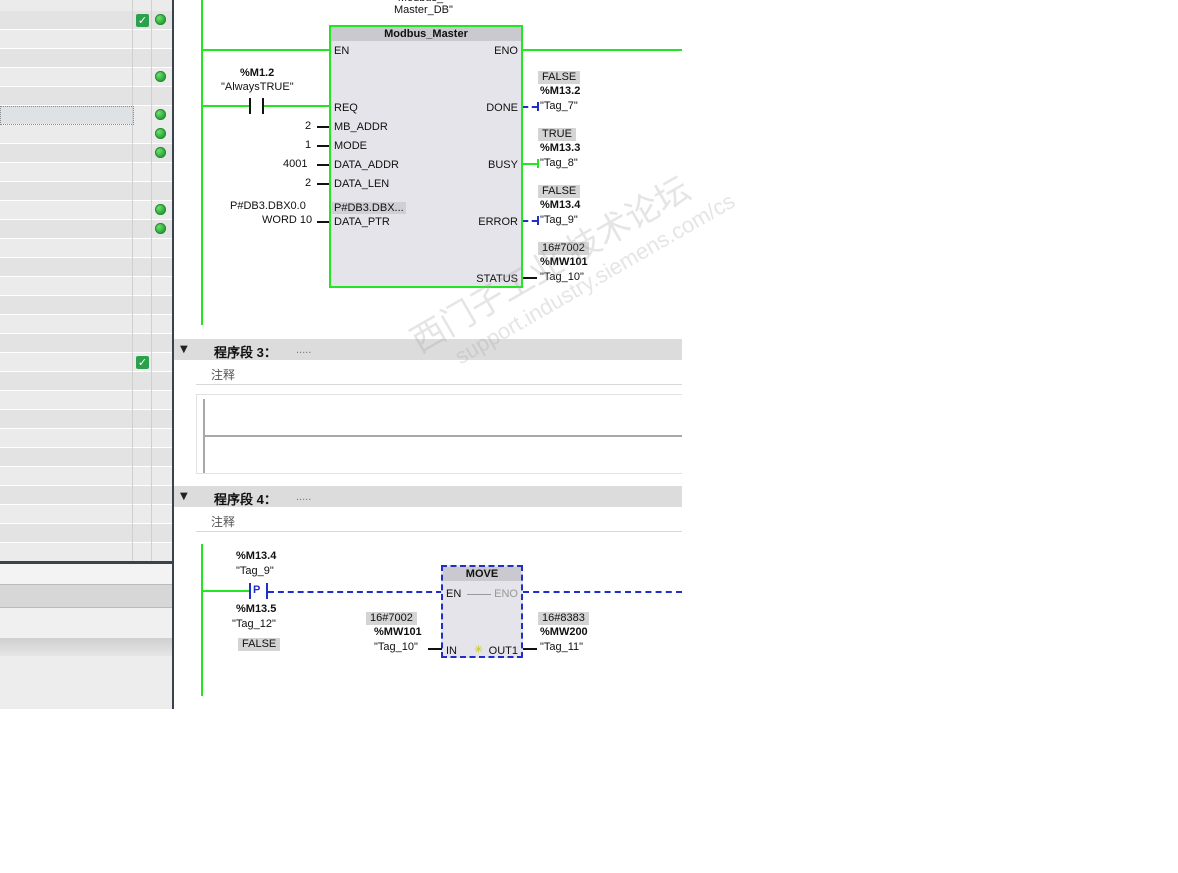  What do you see at coordinates (256, 556) in the screenshot?
I see `p-contact-address: %M13.4` at bounding box center [256, 556].